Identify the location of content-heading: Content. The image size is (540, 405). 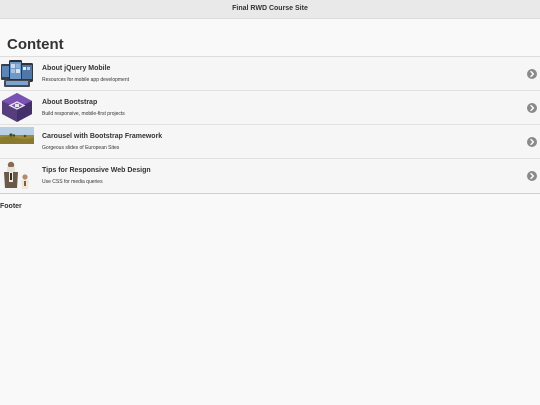
(35, 44).